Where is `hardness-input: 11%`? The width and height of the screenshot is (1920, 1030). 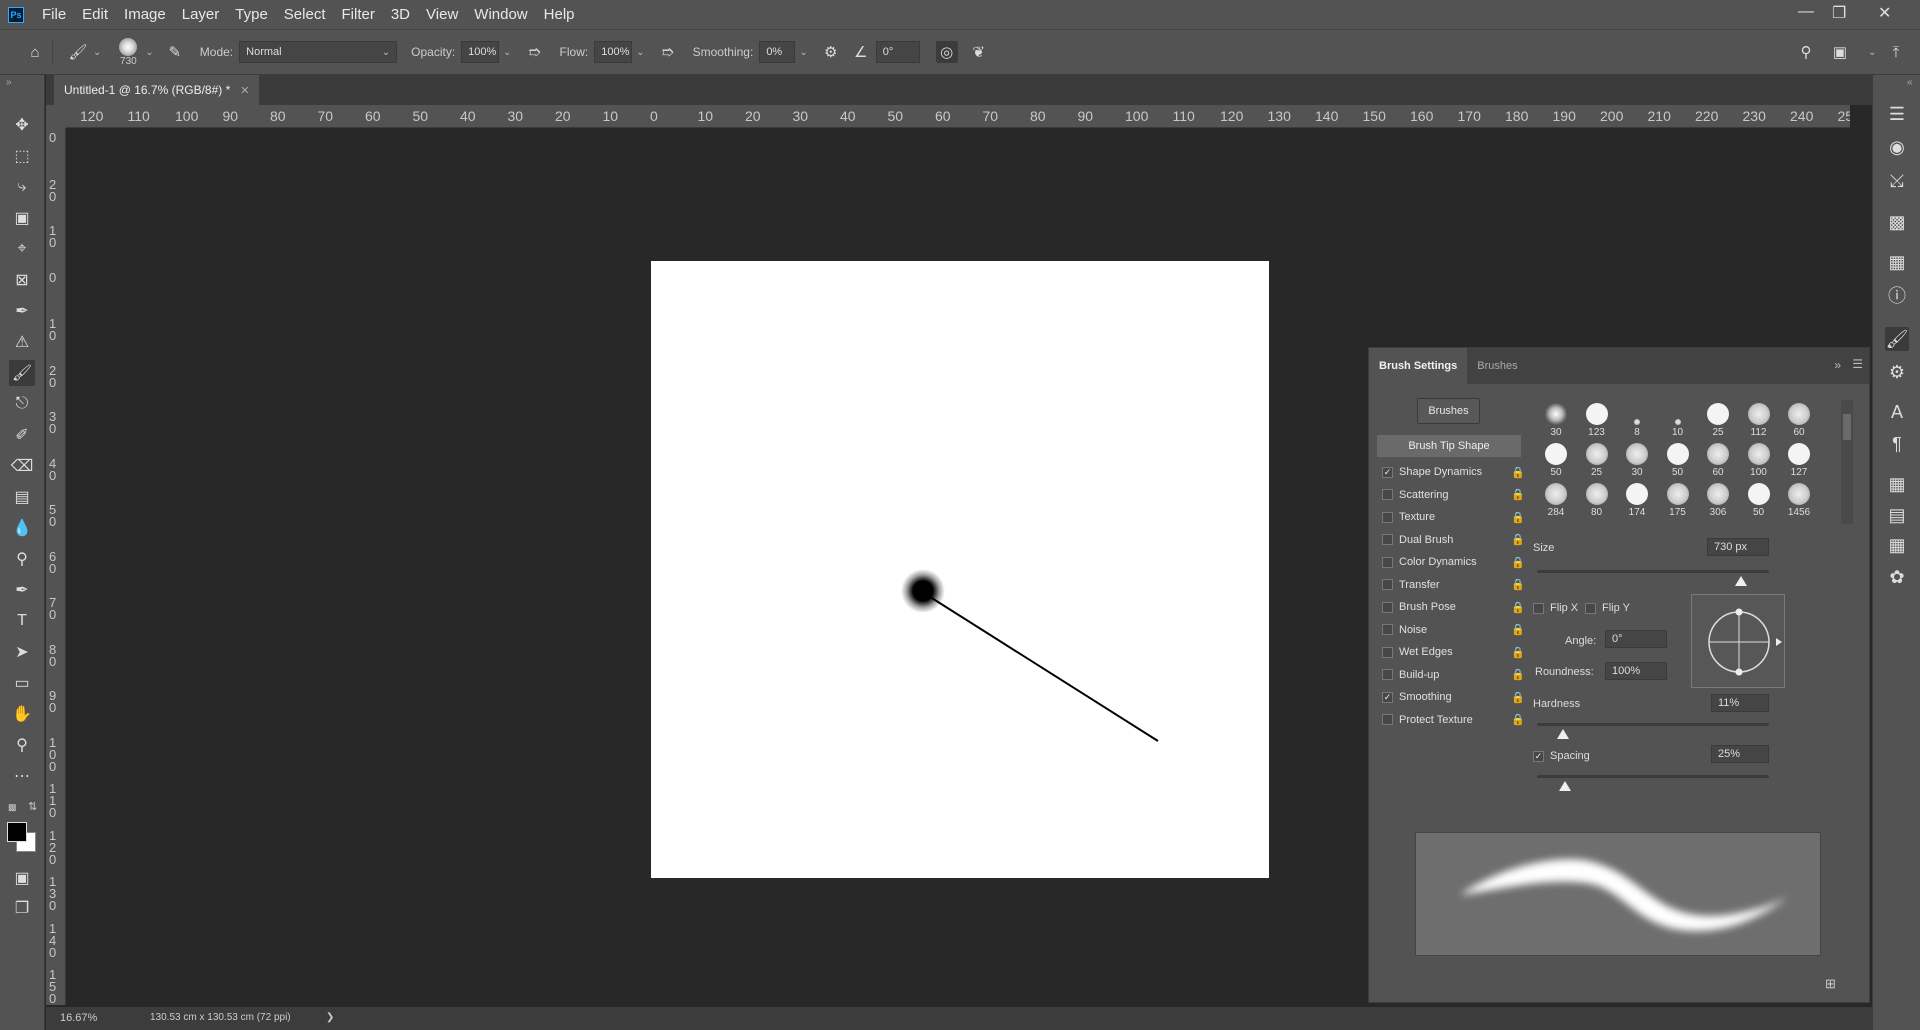 hardness-input: 11% is located at coordinates (1740, 703).